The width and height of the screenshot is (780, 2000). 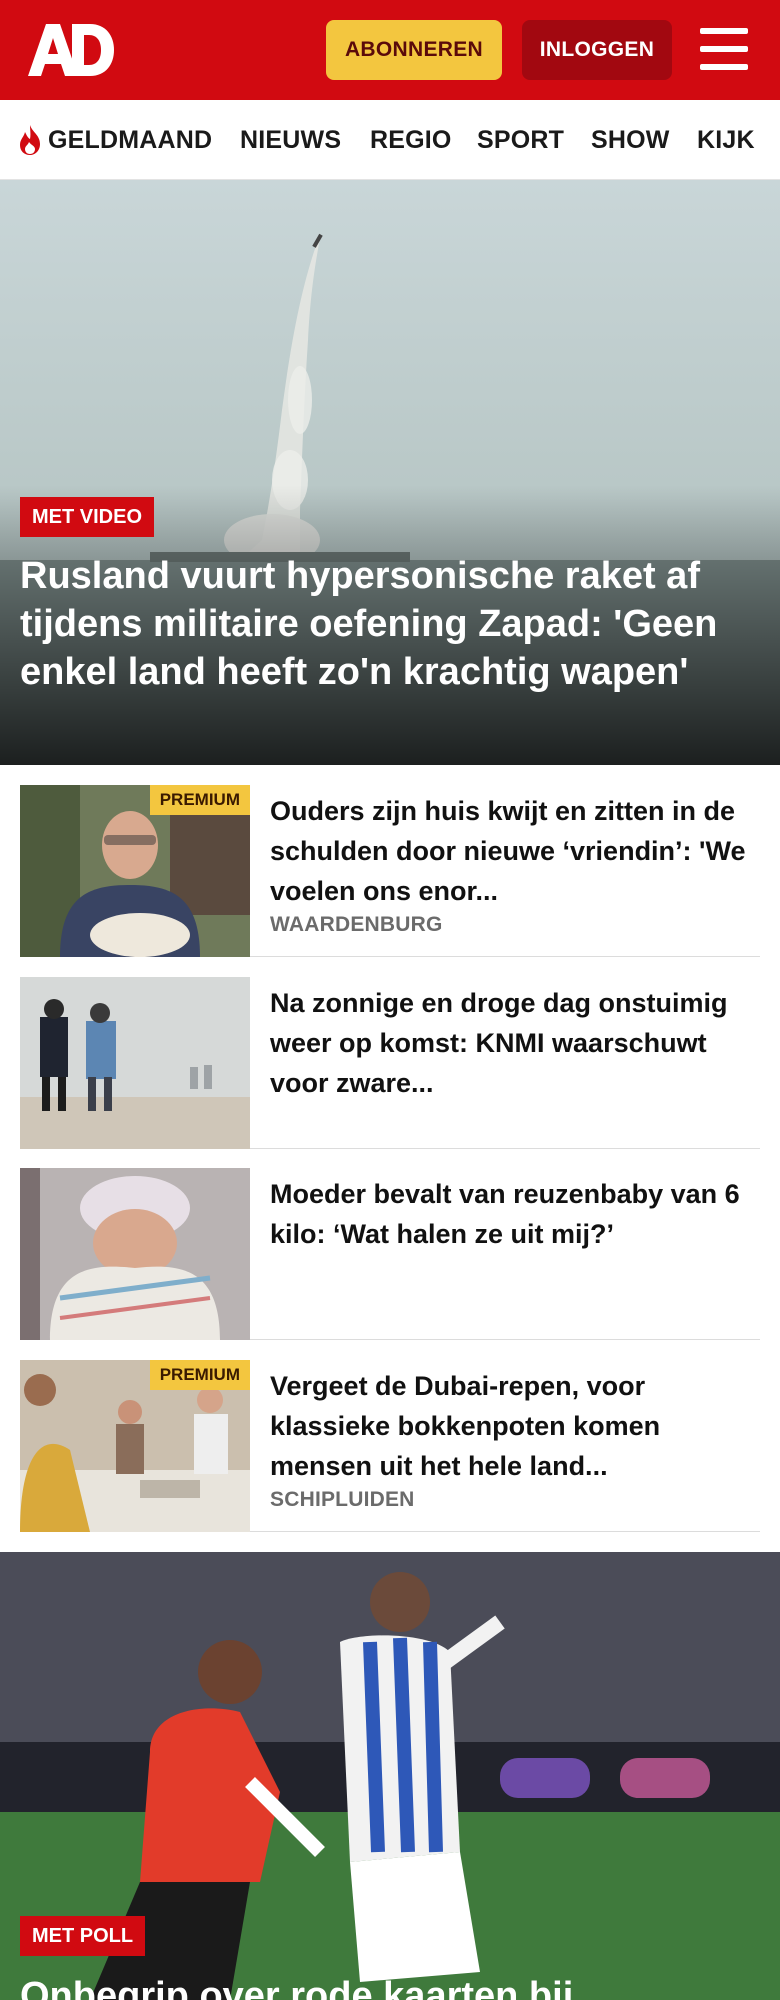 I want to click on nav-item-geldmaand: GELDMAAND, so click(x=114, y=139).